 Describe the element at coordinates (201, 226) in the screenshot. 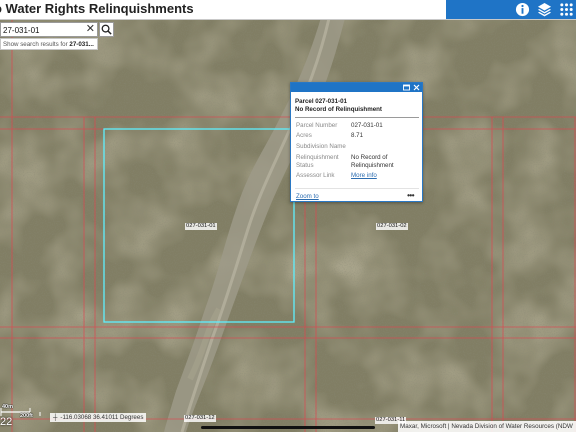

I see `parcel-label-selected: 027-031-01` at that location.